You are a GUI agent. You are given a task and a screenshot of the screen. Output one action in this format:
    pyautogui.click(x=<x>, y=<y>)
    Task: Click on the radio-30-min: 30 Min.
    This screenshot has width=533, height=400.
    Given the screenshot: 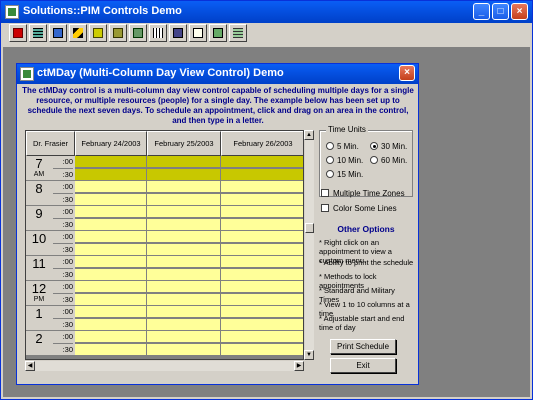 What is the action you would take?
    pyautogui.click(x=388, y=147)
    